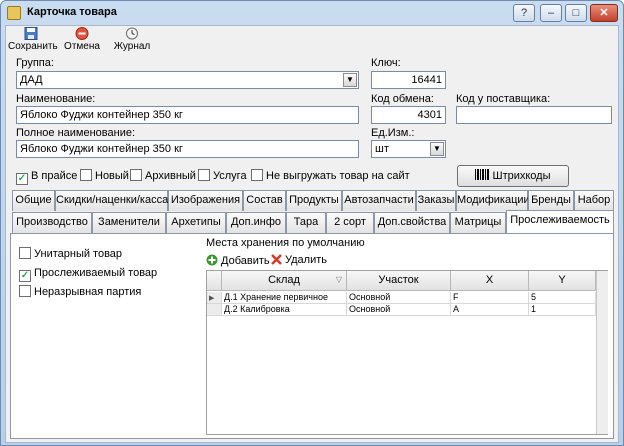 This screenshot has height=446, width=624. Describe the element at coordinates (276, 259) in the screenshot. I see `delete-x-icon` at that location.